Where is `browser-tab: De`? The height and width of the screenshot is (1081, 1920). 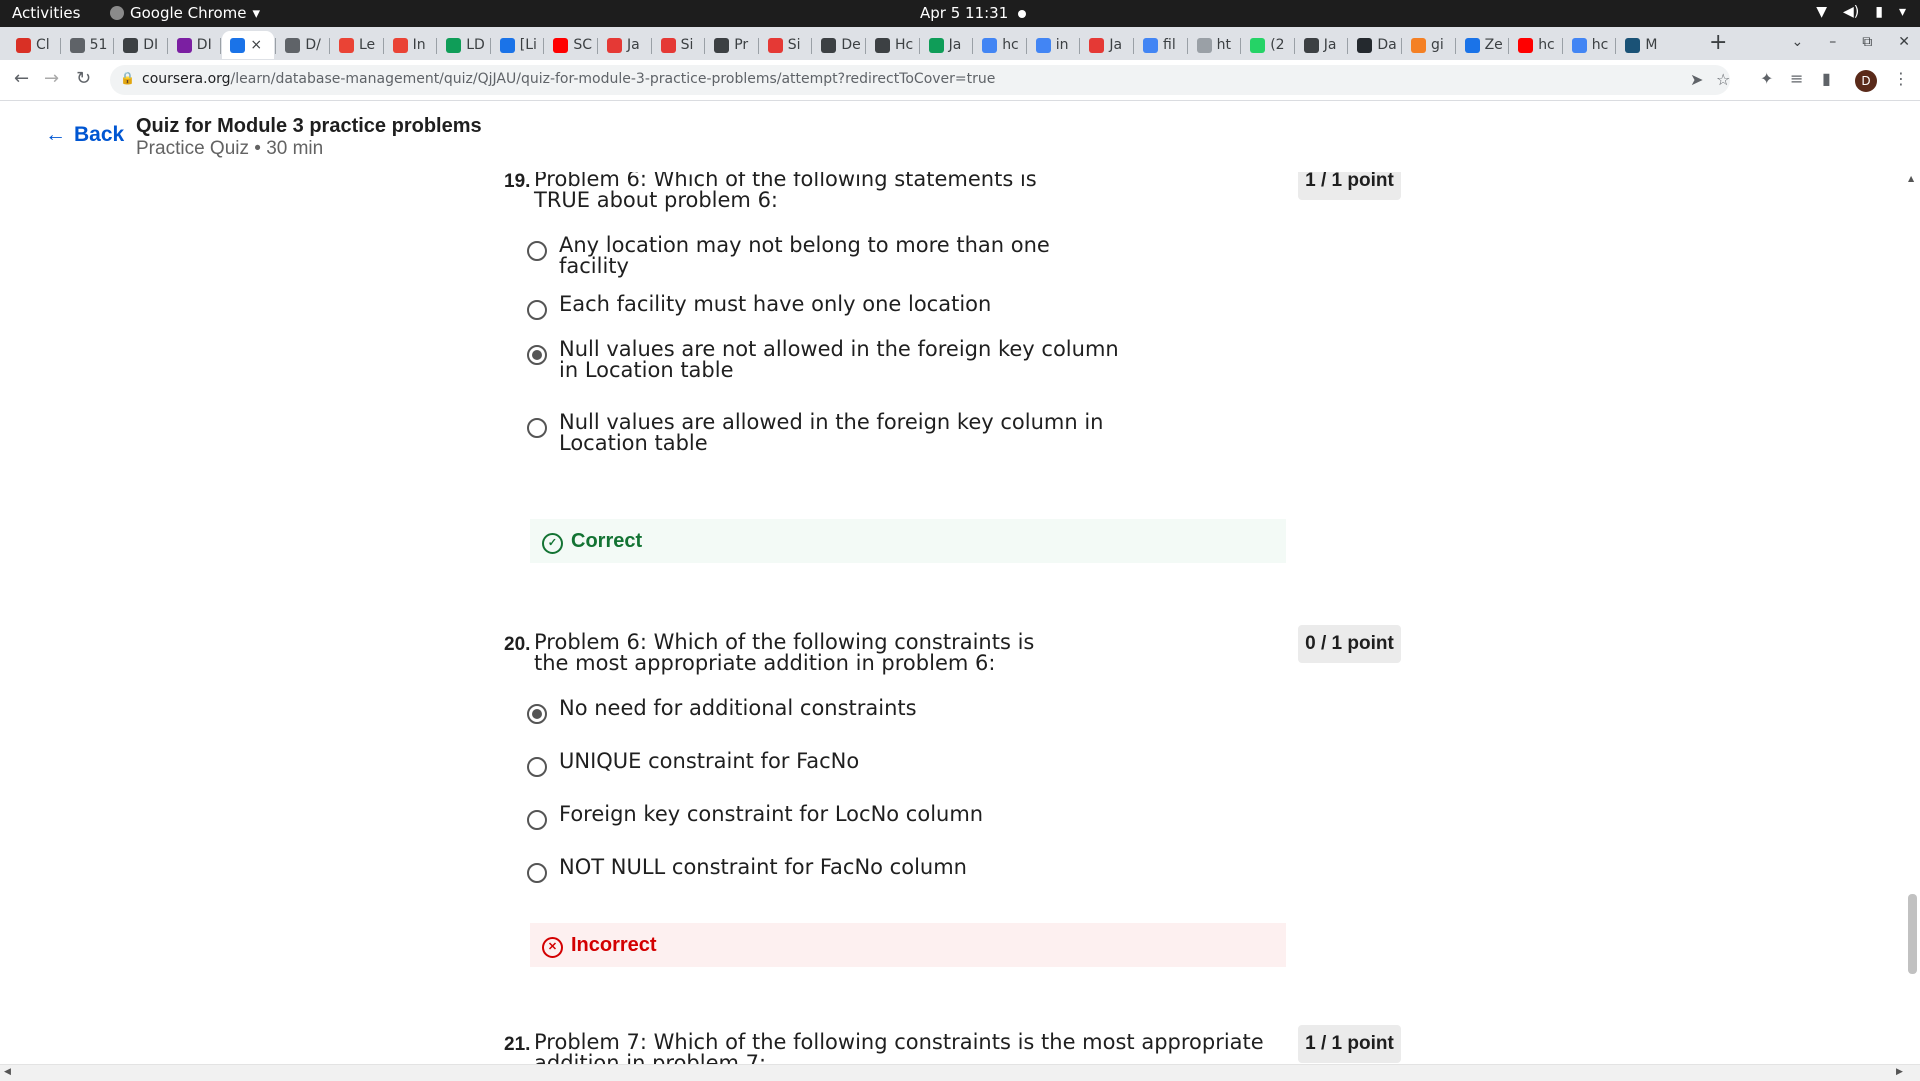
browser-tab: De is located at coordinates (836, 45).